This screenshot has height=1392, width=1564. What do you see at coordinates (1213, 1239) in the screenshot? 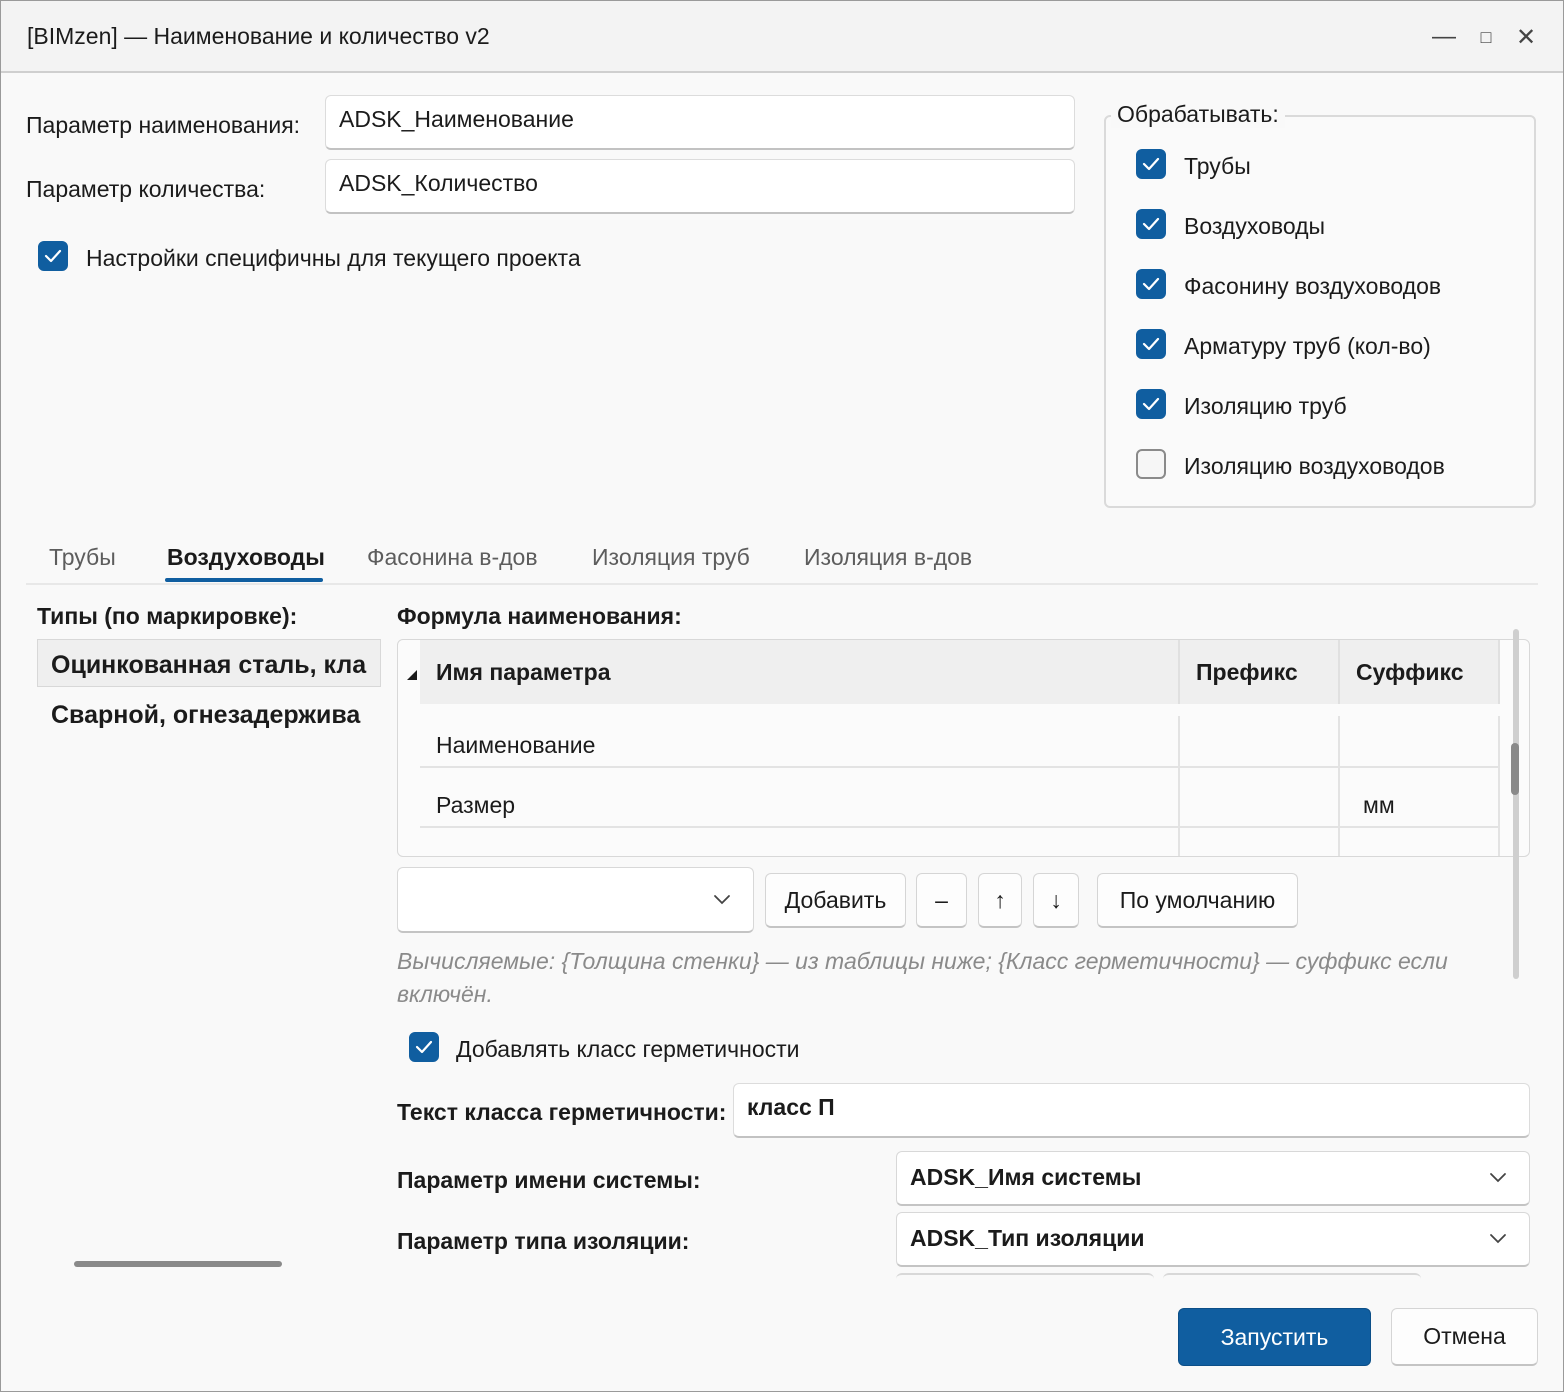
I see `insulation-param-combo: ADSK_Тип изоляции` at bounding box center [1213, 1239].